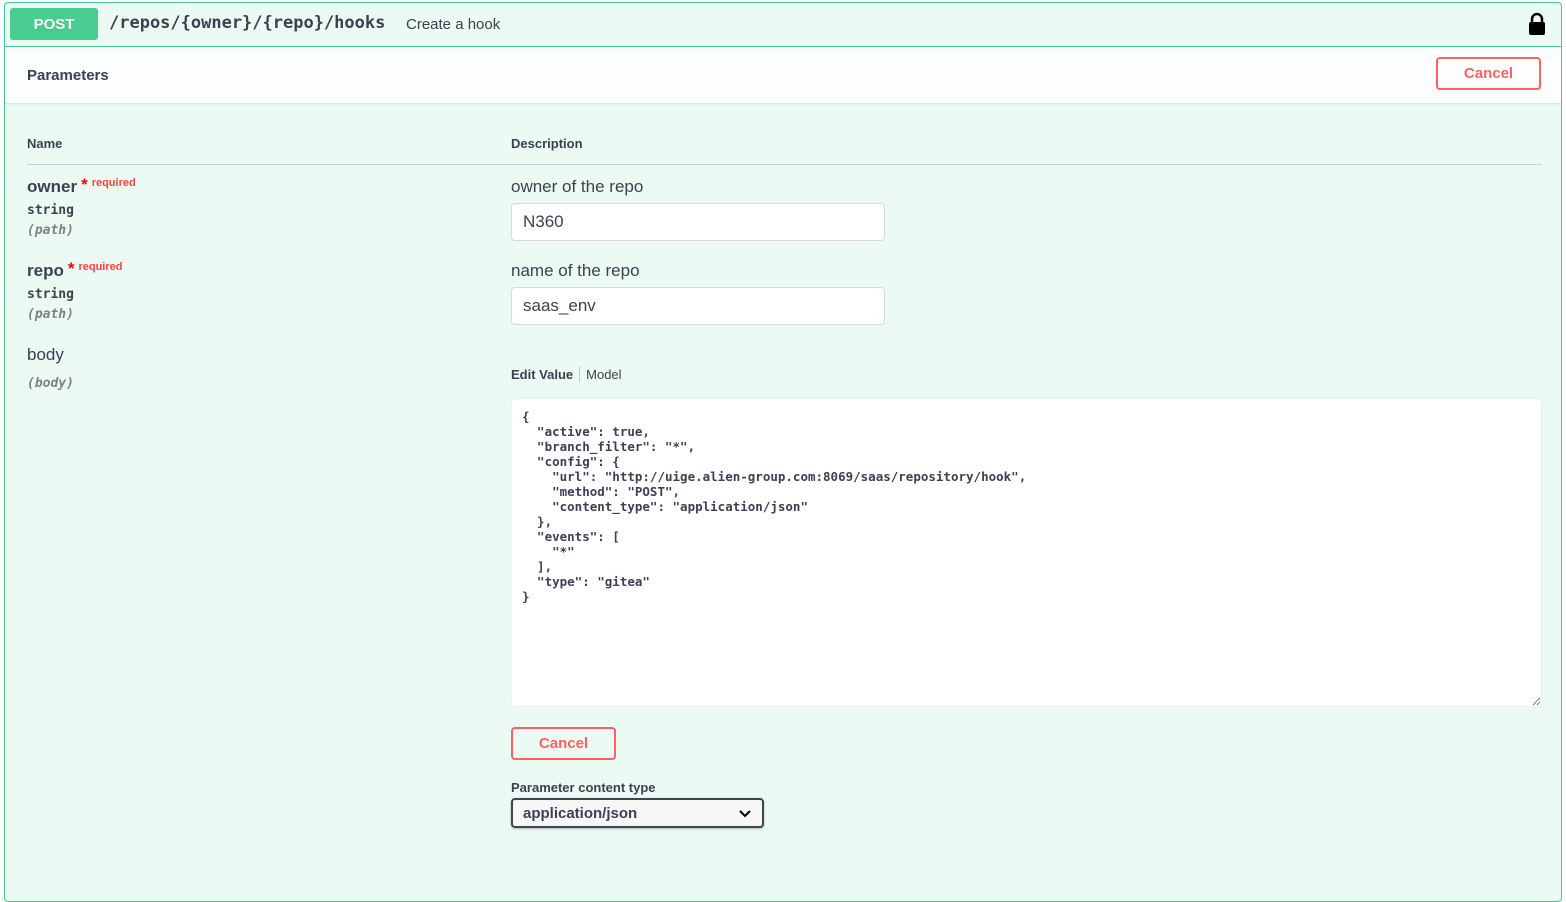 The width and height of the screenshot is (1566, 902). What do you see at coordinates (453, 24) in the screenshot?
I see `endpoint-description: Create a hook` at bounding box center [453, 24].